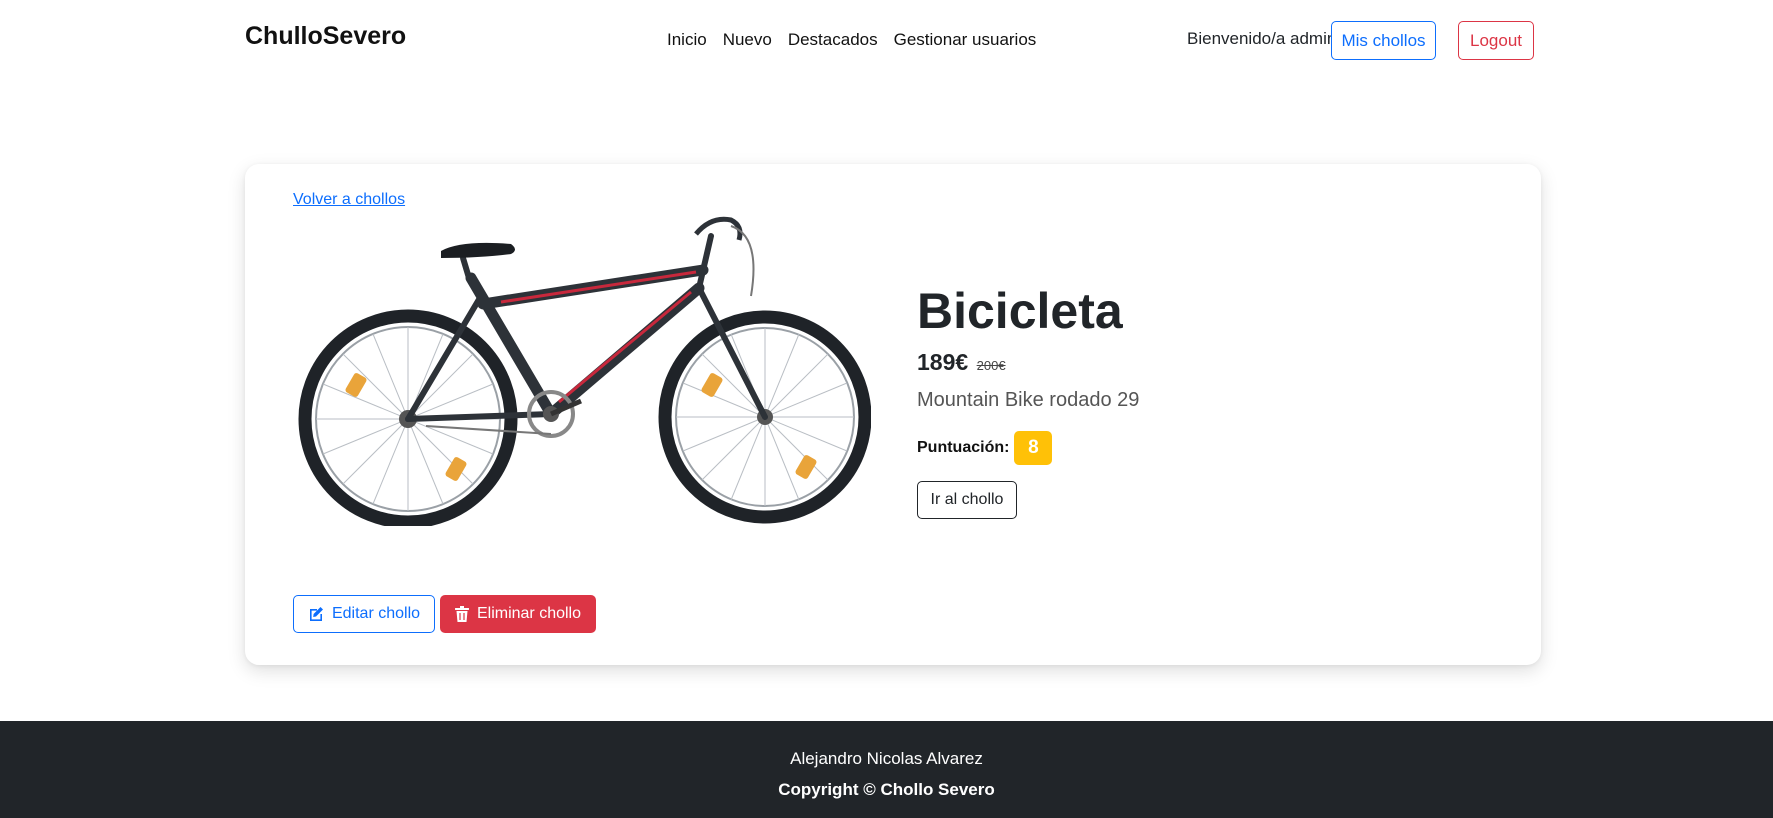 This screenshot has height=818, width=1773. Describe the element at coordinates (1496, 40) in the screenshot. I see `logout-button: Logout` at that location.